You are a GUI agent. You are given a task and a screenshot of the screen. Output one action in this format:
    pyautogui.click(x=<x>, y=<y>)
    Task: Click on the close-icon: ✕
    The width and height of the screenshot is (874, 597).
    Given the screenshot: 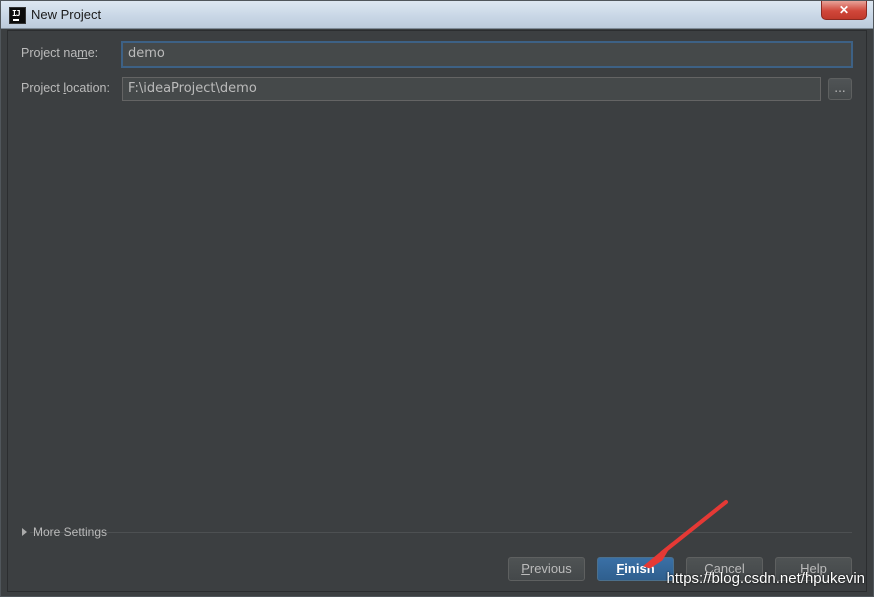 What is the action you would take?
    pyautogui.click(x=844, y=10)
    